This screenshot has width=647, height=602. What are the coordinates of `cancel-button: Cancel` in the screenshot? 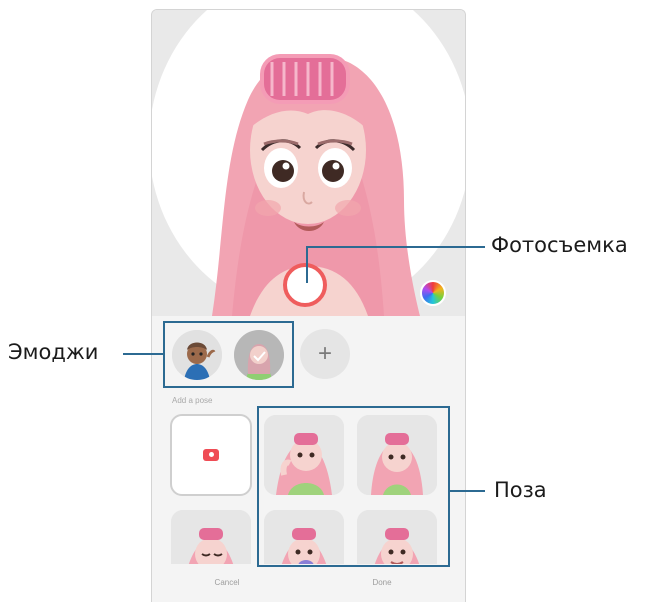 It's located at (227, 582).